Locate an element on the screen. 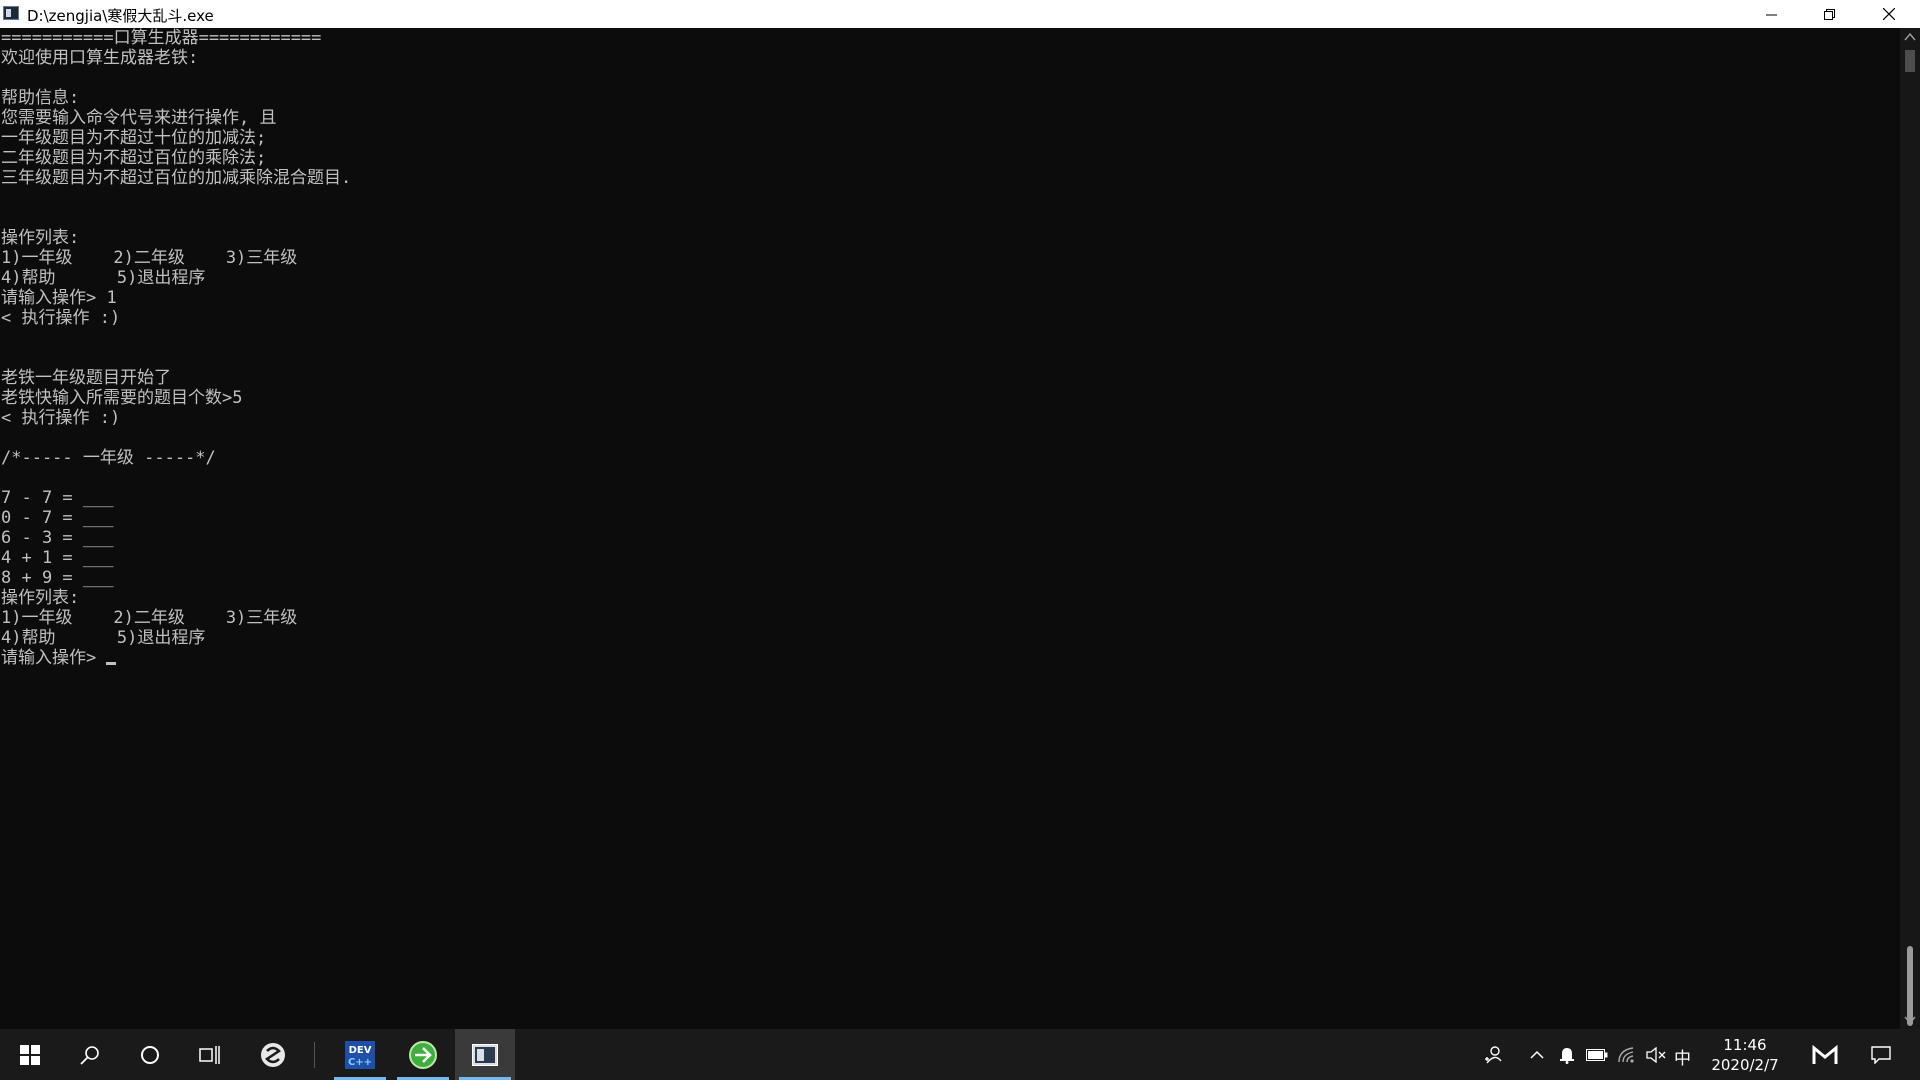  console-line: 三年级题目为不超过百位的加减乘除混合题目. is located at coordinates (950, 178).